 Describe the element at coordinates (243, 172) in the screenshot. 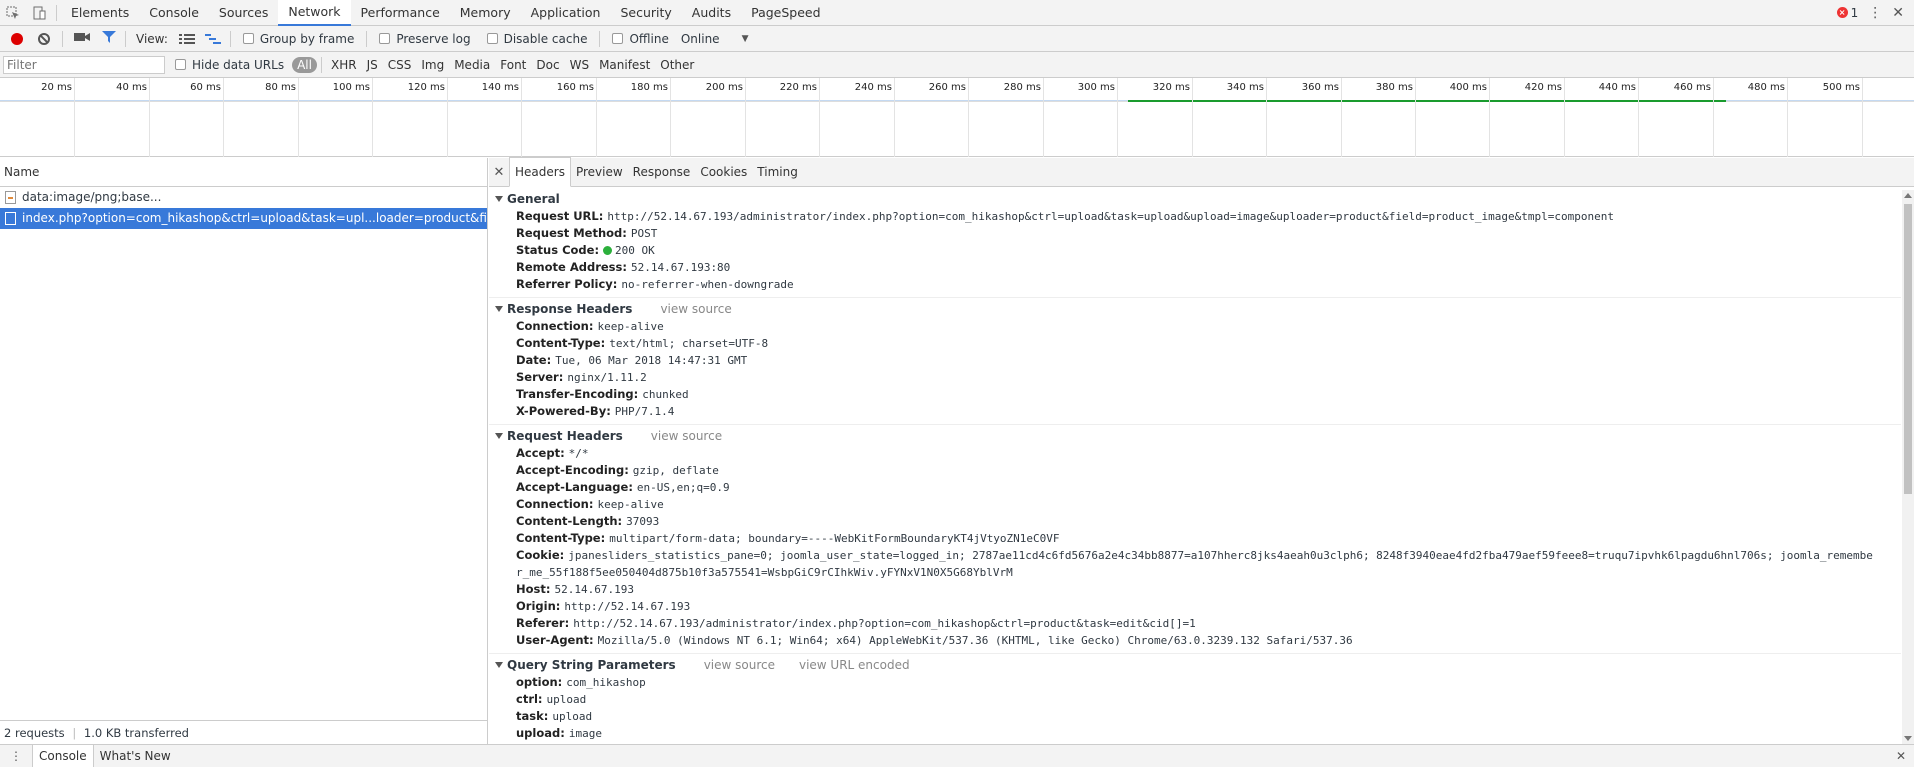

I see `name-column-header: Name` at that location.